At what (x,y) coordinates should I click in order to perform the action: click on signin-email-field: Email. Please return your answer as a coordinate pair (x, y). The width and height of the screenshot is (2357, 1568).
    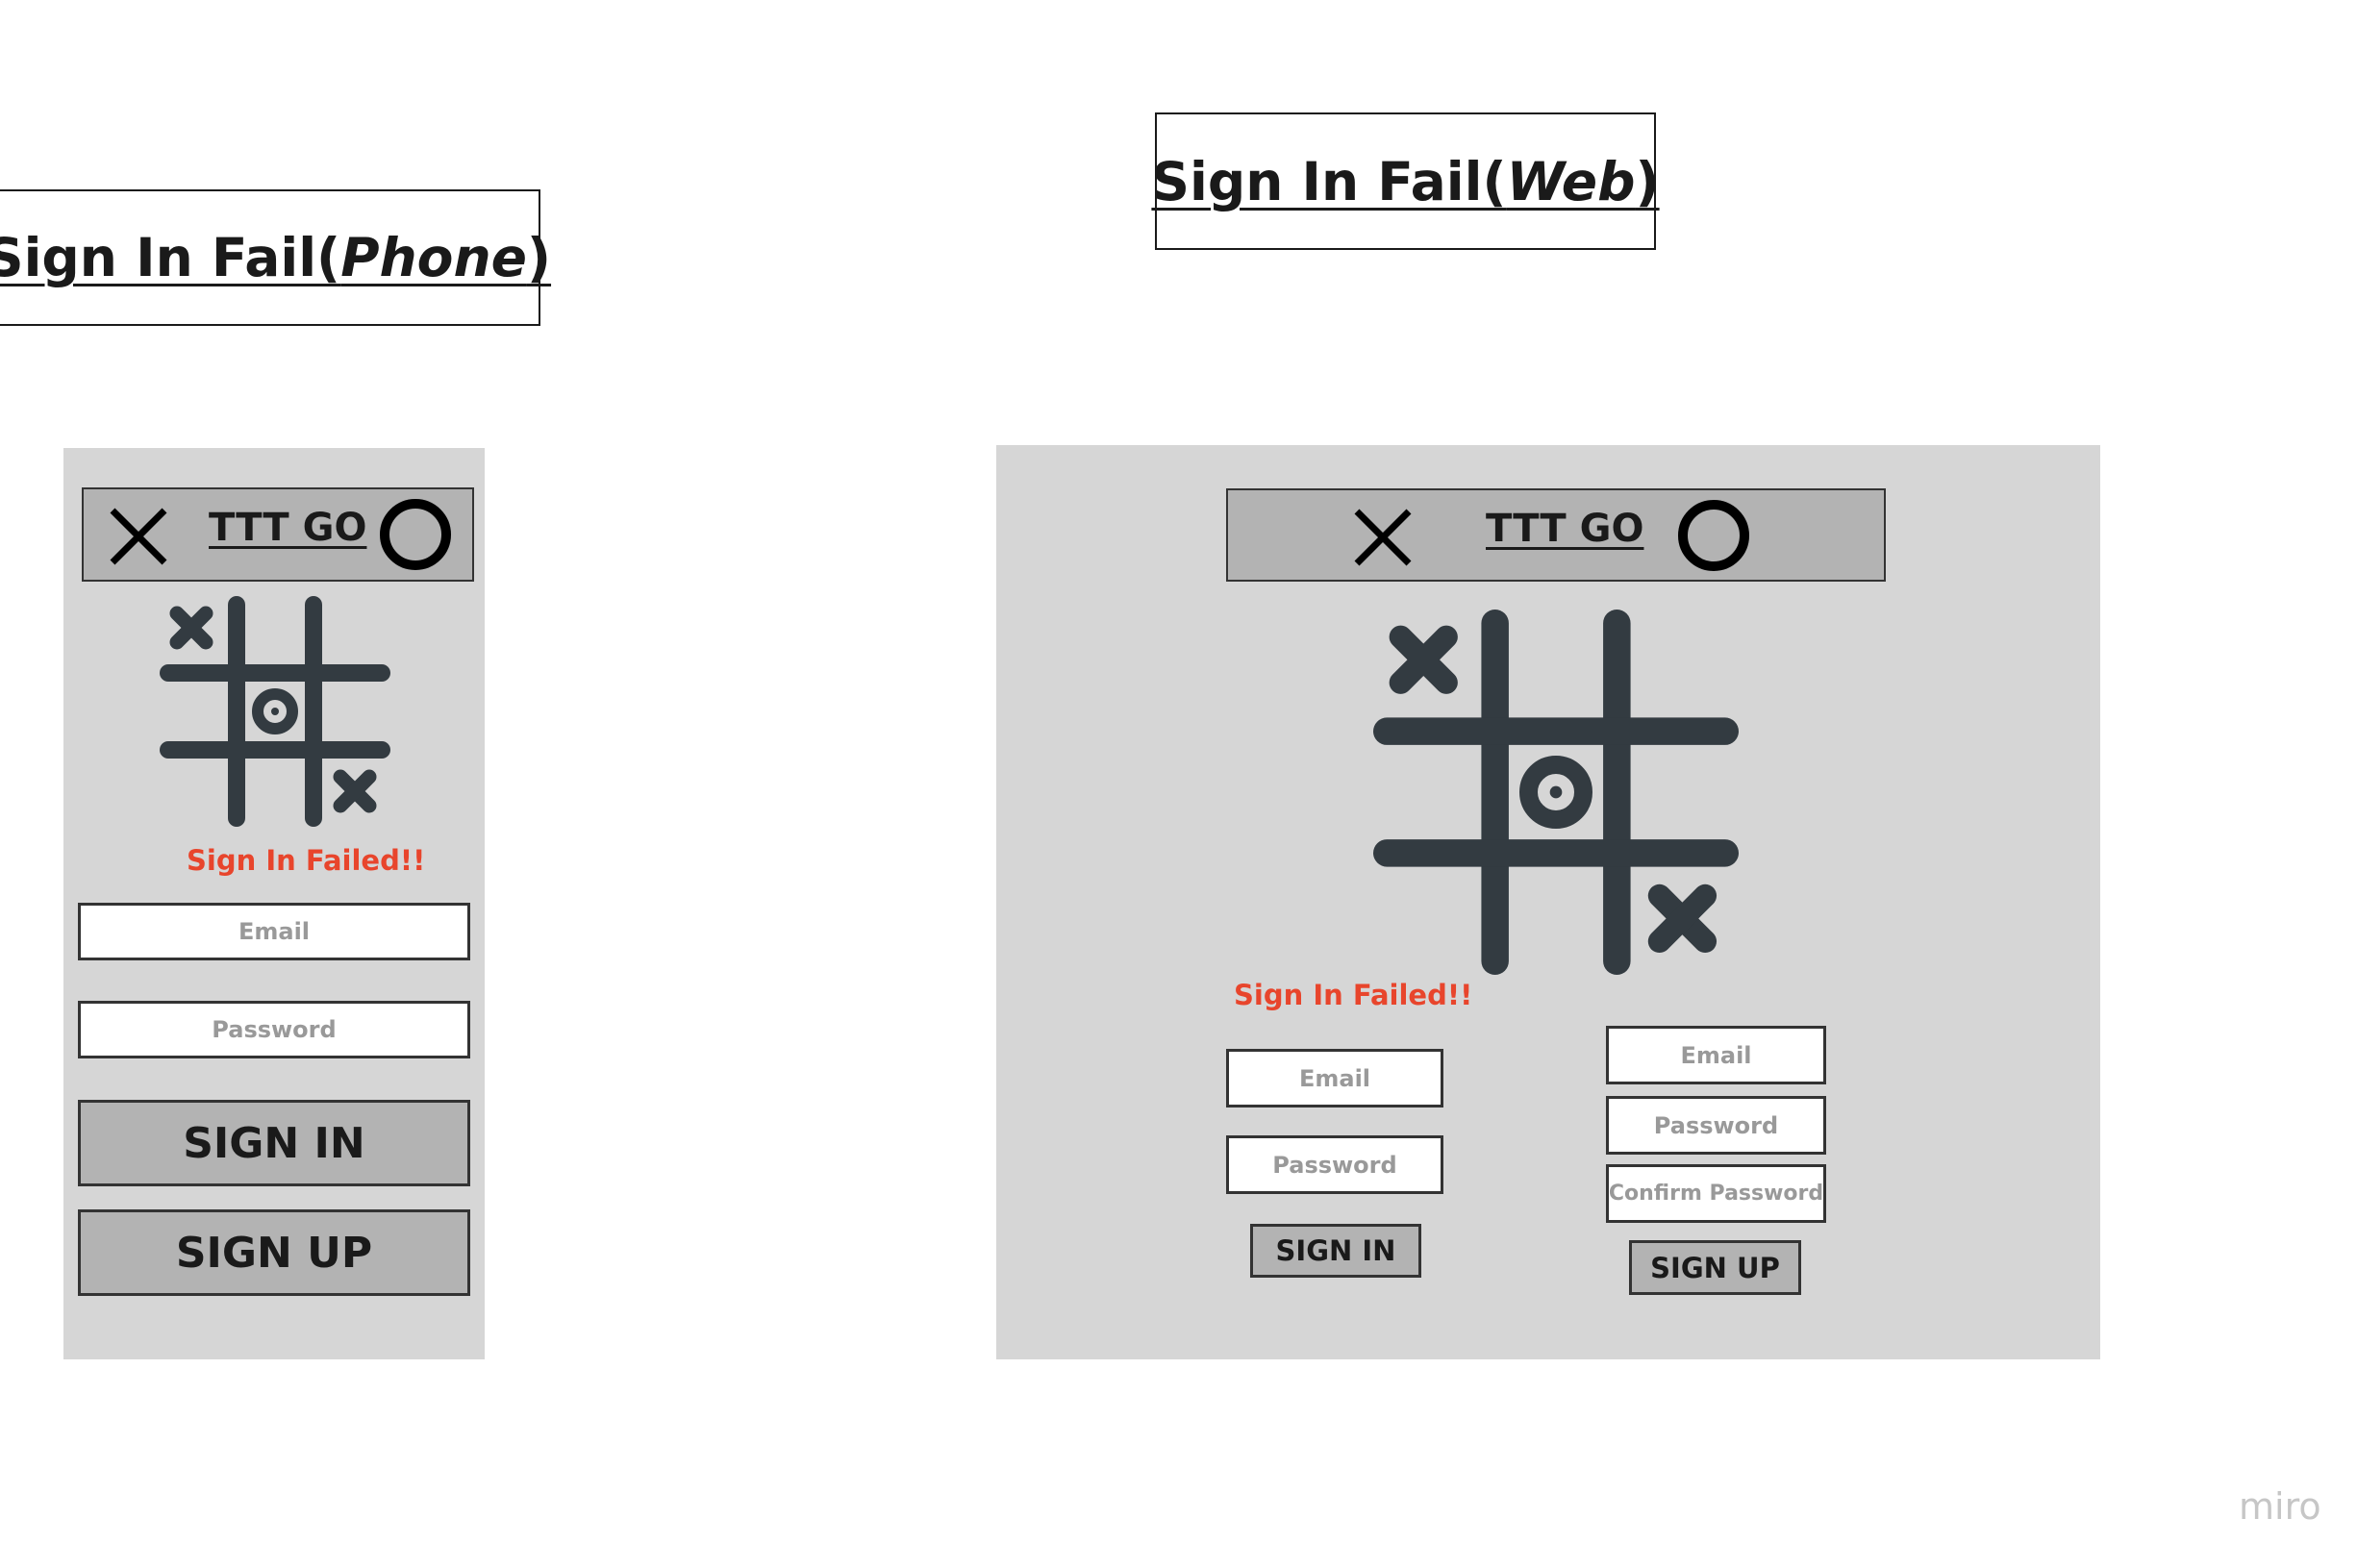
    Looking at the image, I should click on (1334, 1078).